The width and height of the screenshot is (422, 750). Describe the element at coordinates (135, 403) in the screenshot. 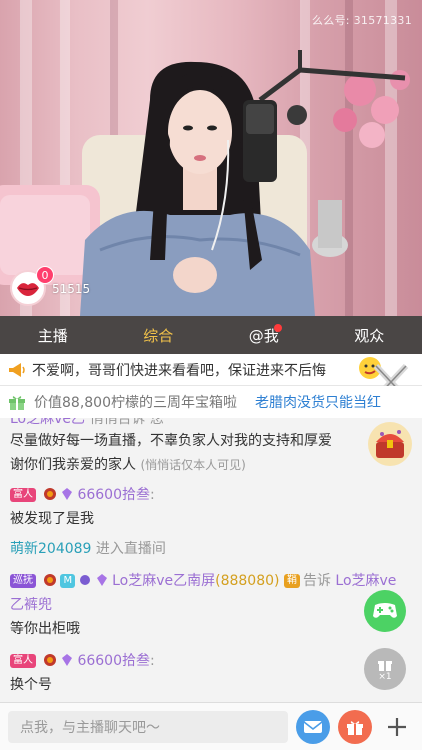

I see `gift-broadcast-text: 价值88,800柠檬的三周年宝箱啦` at that location.